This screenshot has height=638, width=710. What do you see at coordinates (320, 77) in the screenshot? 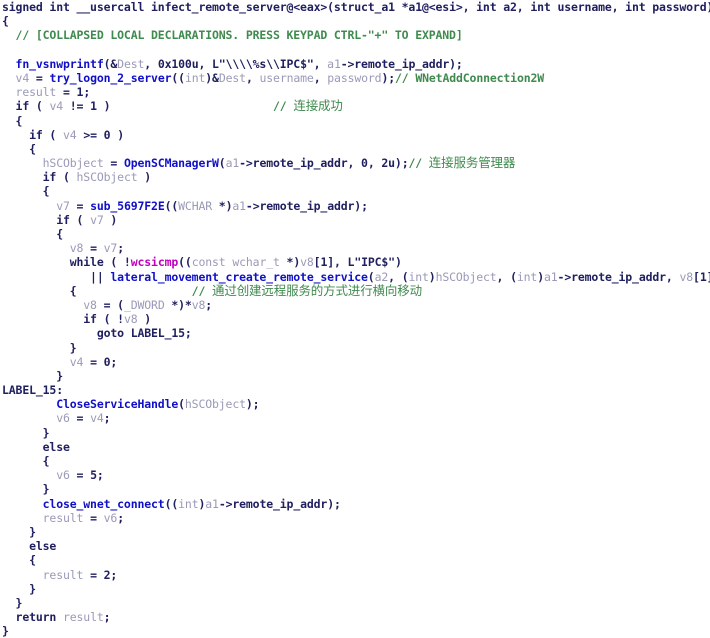
I see `code-token: ,` at bounding box center [320, 77].